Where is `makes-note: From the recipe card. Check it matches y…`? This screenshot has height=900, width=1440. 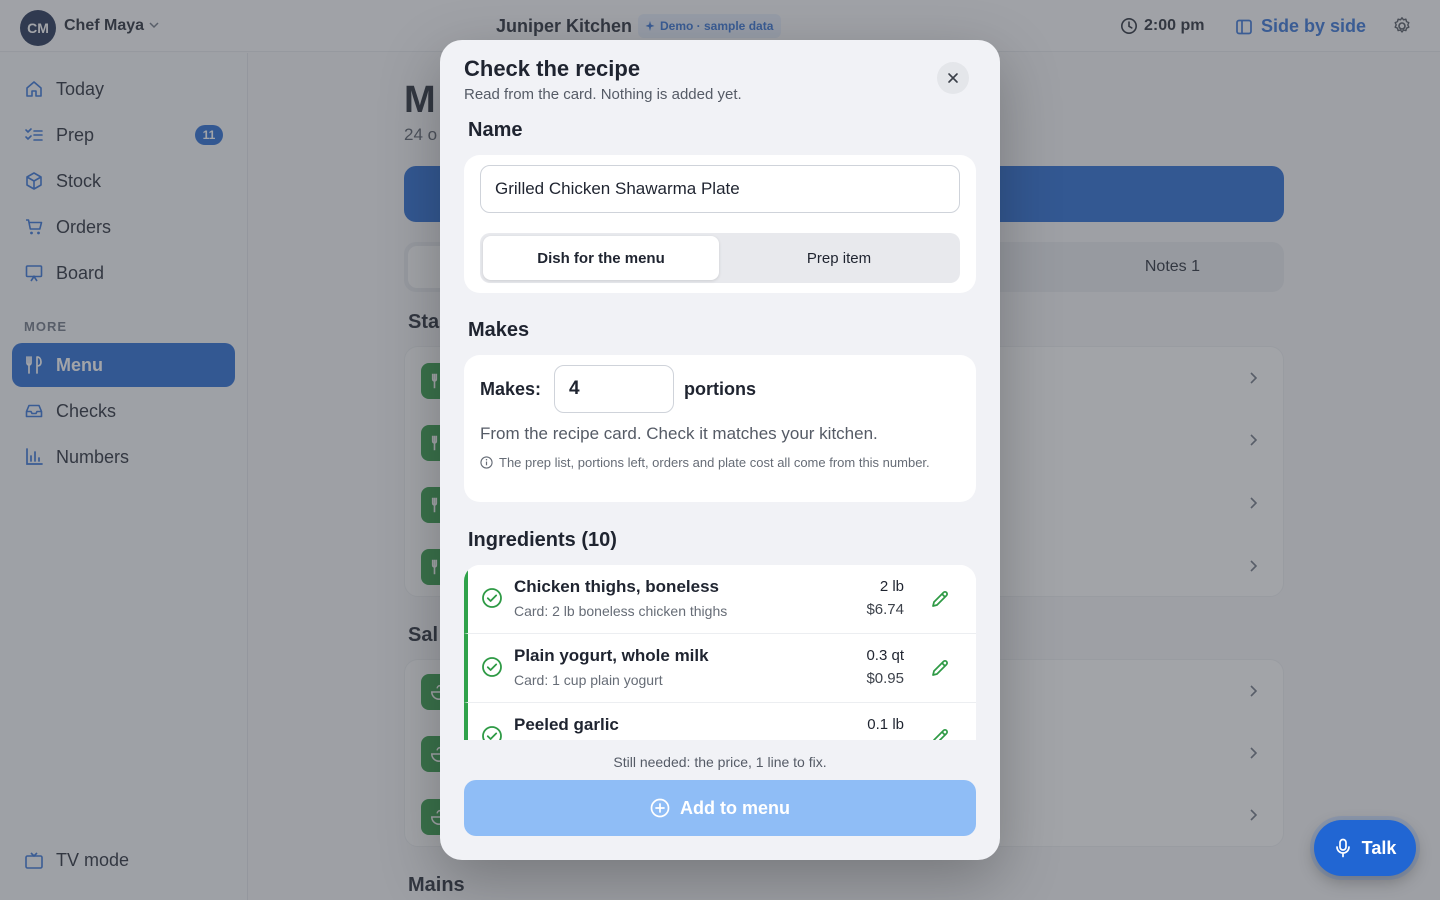
makes-note: From the recipe card. Check it matches y… is located at coordinates (679, 433).